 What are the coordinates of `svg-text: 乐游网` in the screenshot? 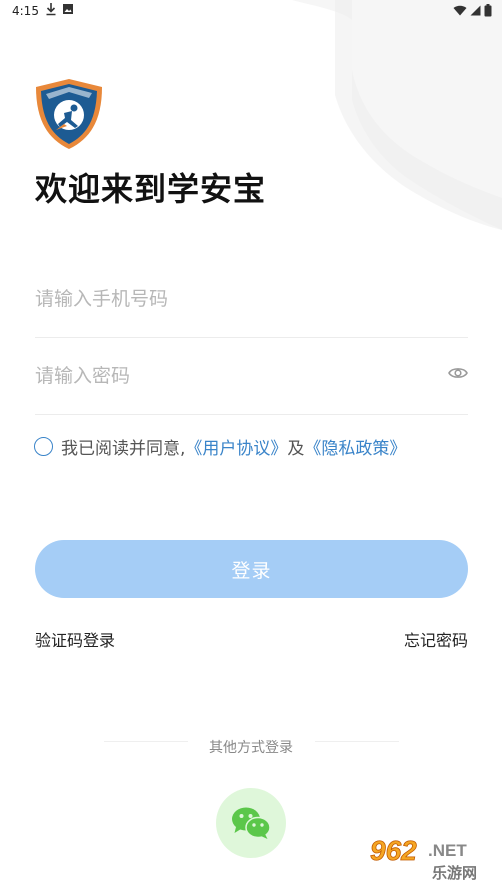 It's located at (454, 873).